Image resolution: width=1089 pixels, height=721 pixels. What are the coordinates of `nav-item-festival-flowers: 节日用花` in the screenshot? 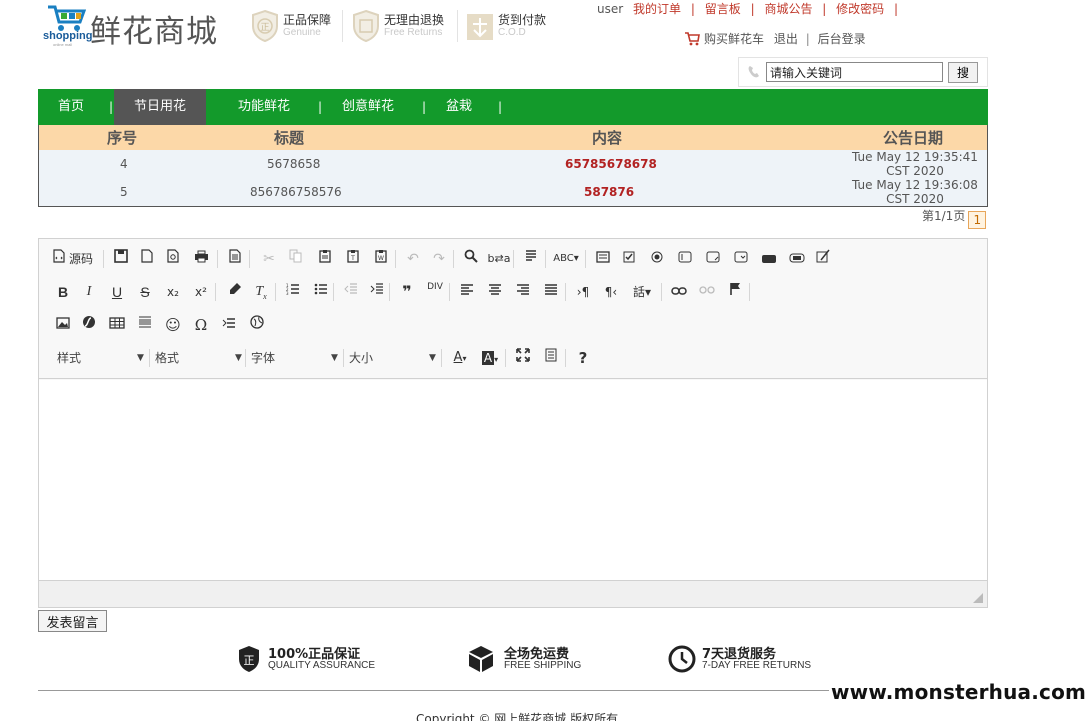 It's located at (160, 107).